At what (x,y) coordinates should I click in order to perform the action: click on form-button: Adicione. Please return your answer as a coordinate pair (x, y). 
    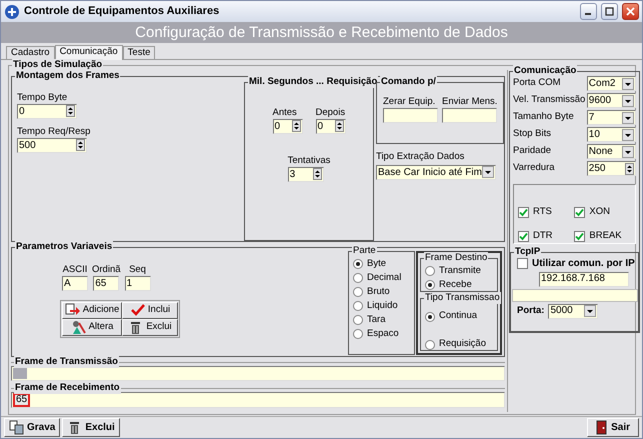
    Looking at the image, I should click on (92, 310).